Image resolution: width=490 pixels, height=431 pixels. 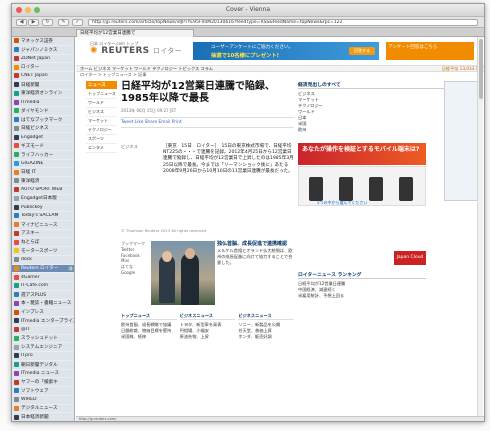 What do you see at coordinates (101, 94) in the screenshot?
I see `left-menu-item: トップニュース` at bounding box center [101, 94].